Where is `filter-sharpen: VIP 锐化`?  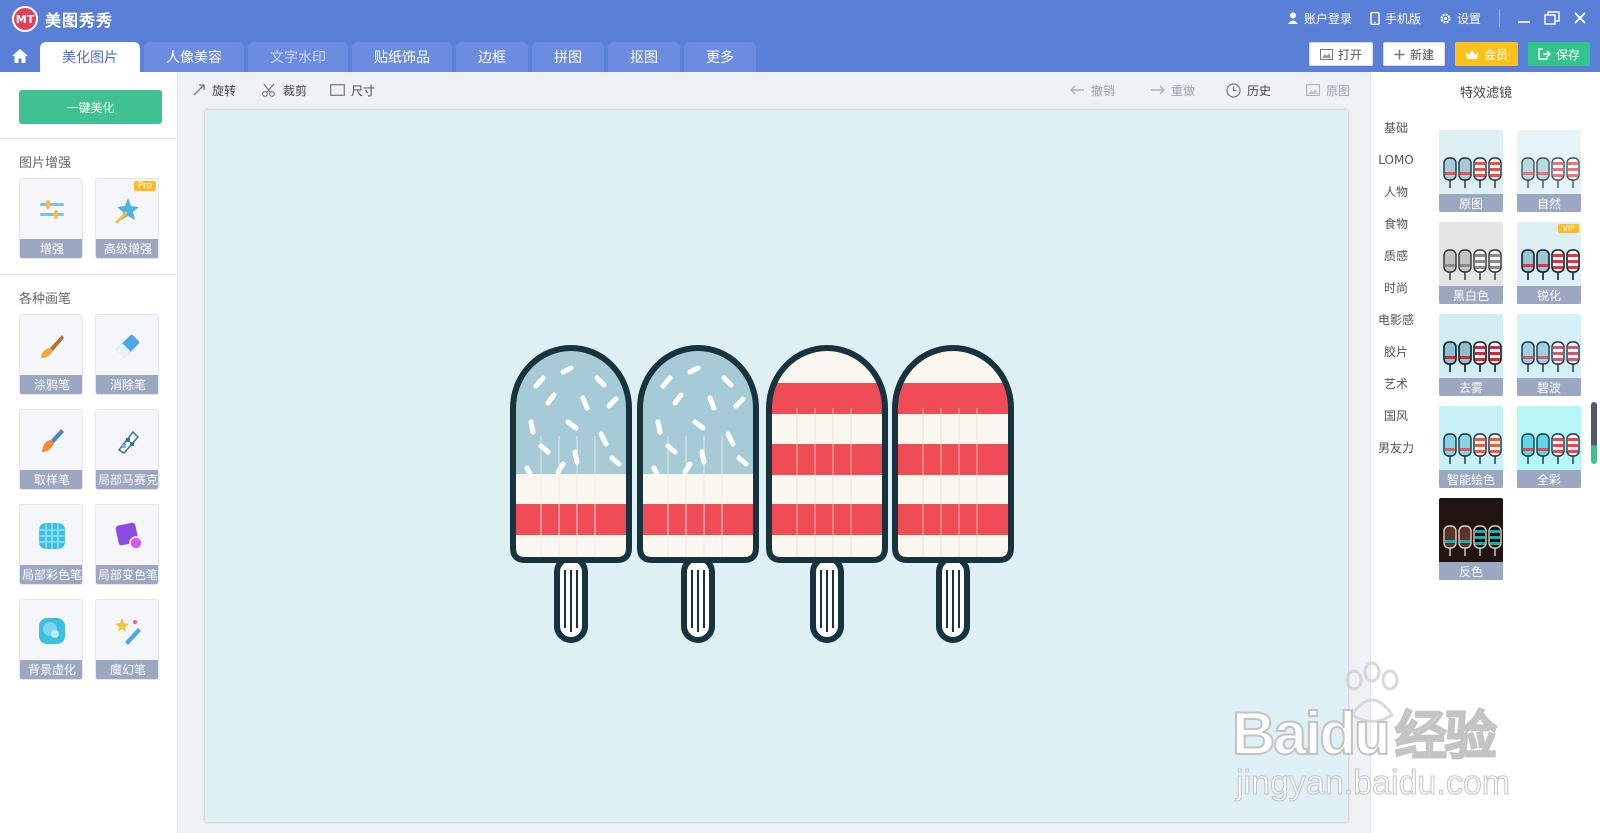
filter-sharpen: VIP 锐化 is located at coordinates (1549, 263).